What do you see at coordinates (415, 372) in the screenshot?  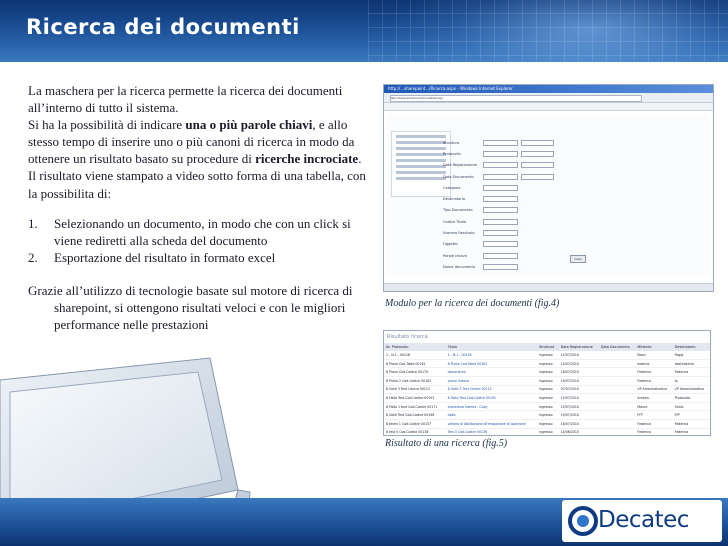 I see `table-cell: 8 Prova Cod.Codice 00170` at bounding box center [415, 372].